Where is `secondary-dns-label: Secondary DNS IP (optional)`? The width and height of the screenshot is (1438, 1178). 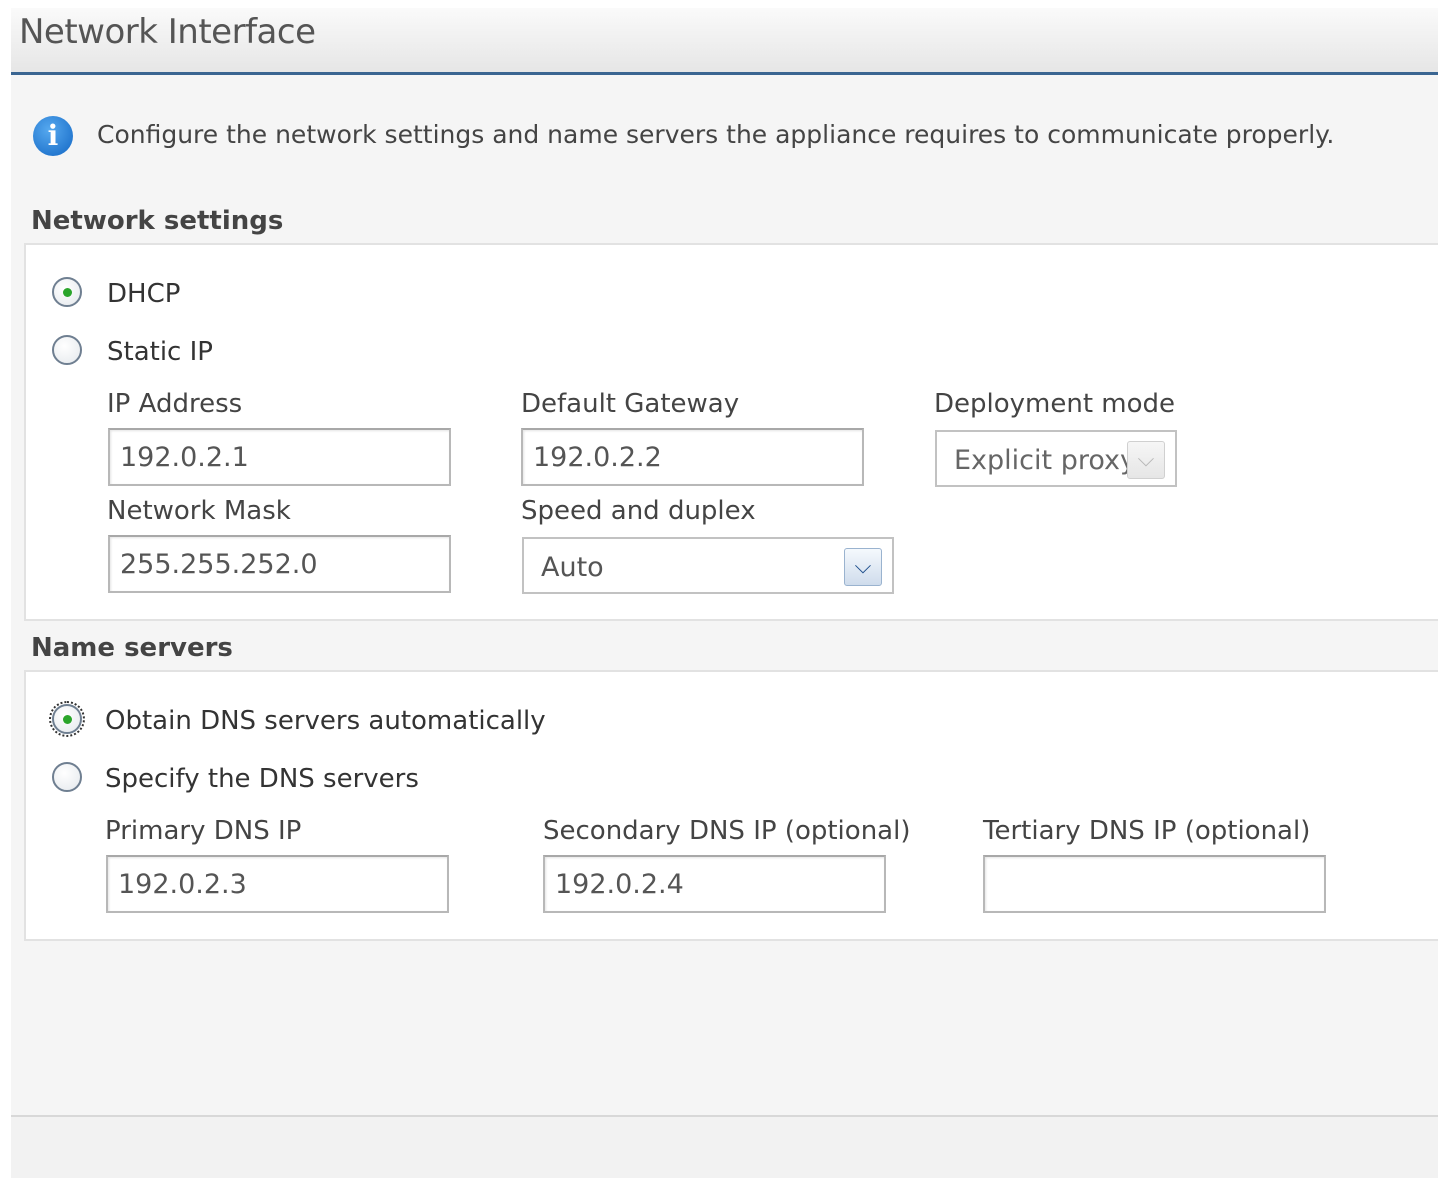 secondary-dns-label: Secondary DNS IP (optional) is located at coordinates (727, 831).